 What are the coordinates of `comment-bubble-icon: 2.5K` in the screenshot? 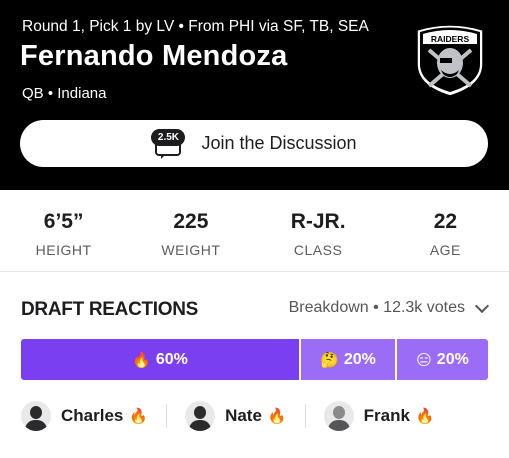 It's located at (169, 143).